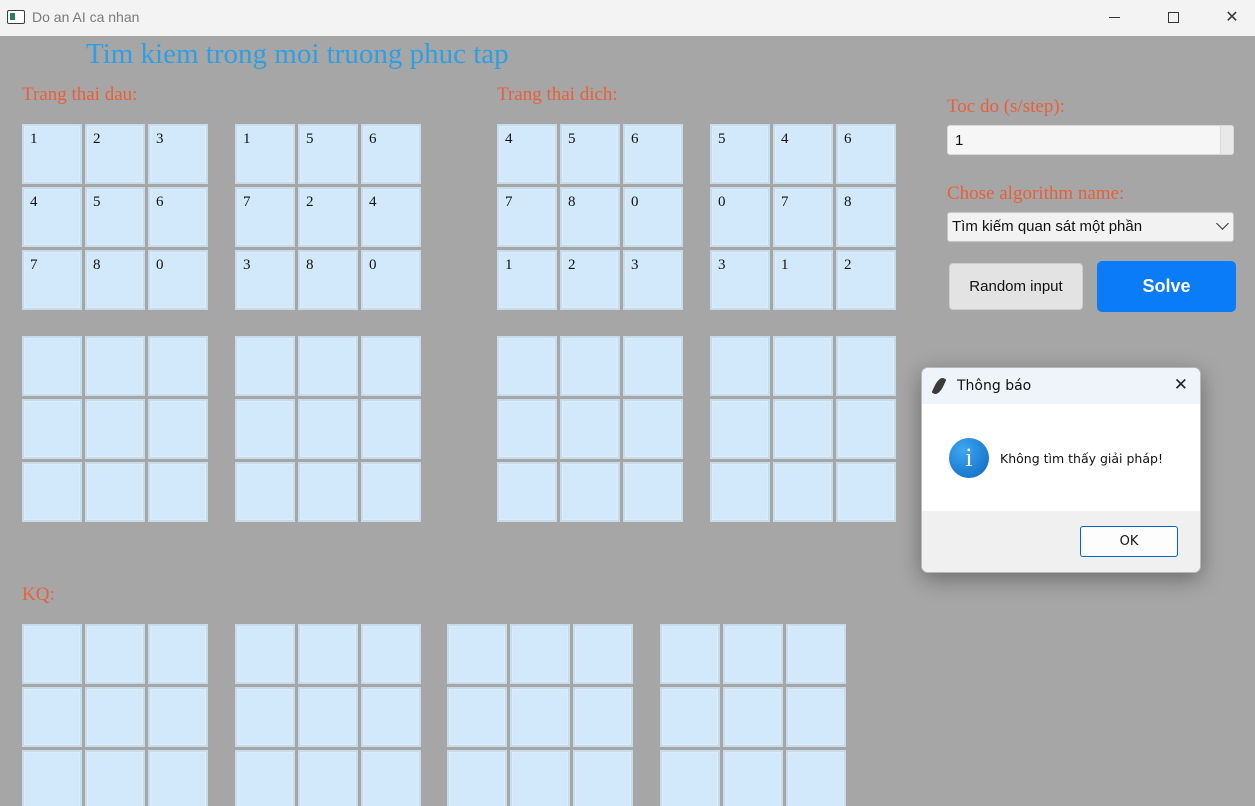 Image resolution: width=1255 pixels, height=806 pixels. What do you see at coordinates (1114, 18) in the screenshot?
I see `minimize-button` at bounding box center [1114, 18].